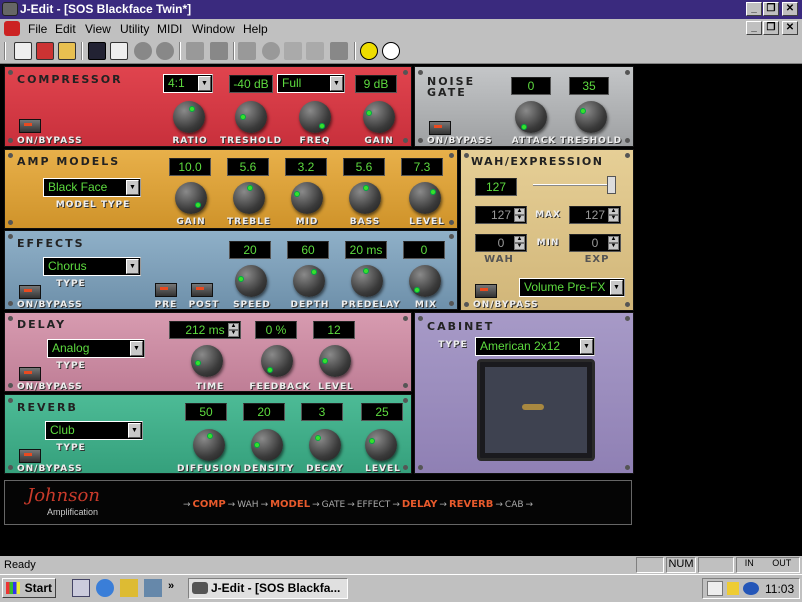 The height and width of the screenshot is (602, 802). I want to click on ratio-dropdown: 4:1 ▼, so click(188, 83).